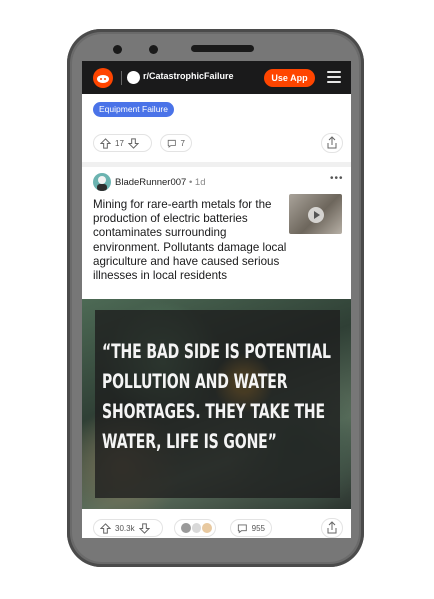 Image resolution: width=434 pixels, height=599 pixels. Describe the element at coordinates (258, 528) in the screenshot. I see `comment-count: 955` at that location.